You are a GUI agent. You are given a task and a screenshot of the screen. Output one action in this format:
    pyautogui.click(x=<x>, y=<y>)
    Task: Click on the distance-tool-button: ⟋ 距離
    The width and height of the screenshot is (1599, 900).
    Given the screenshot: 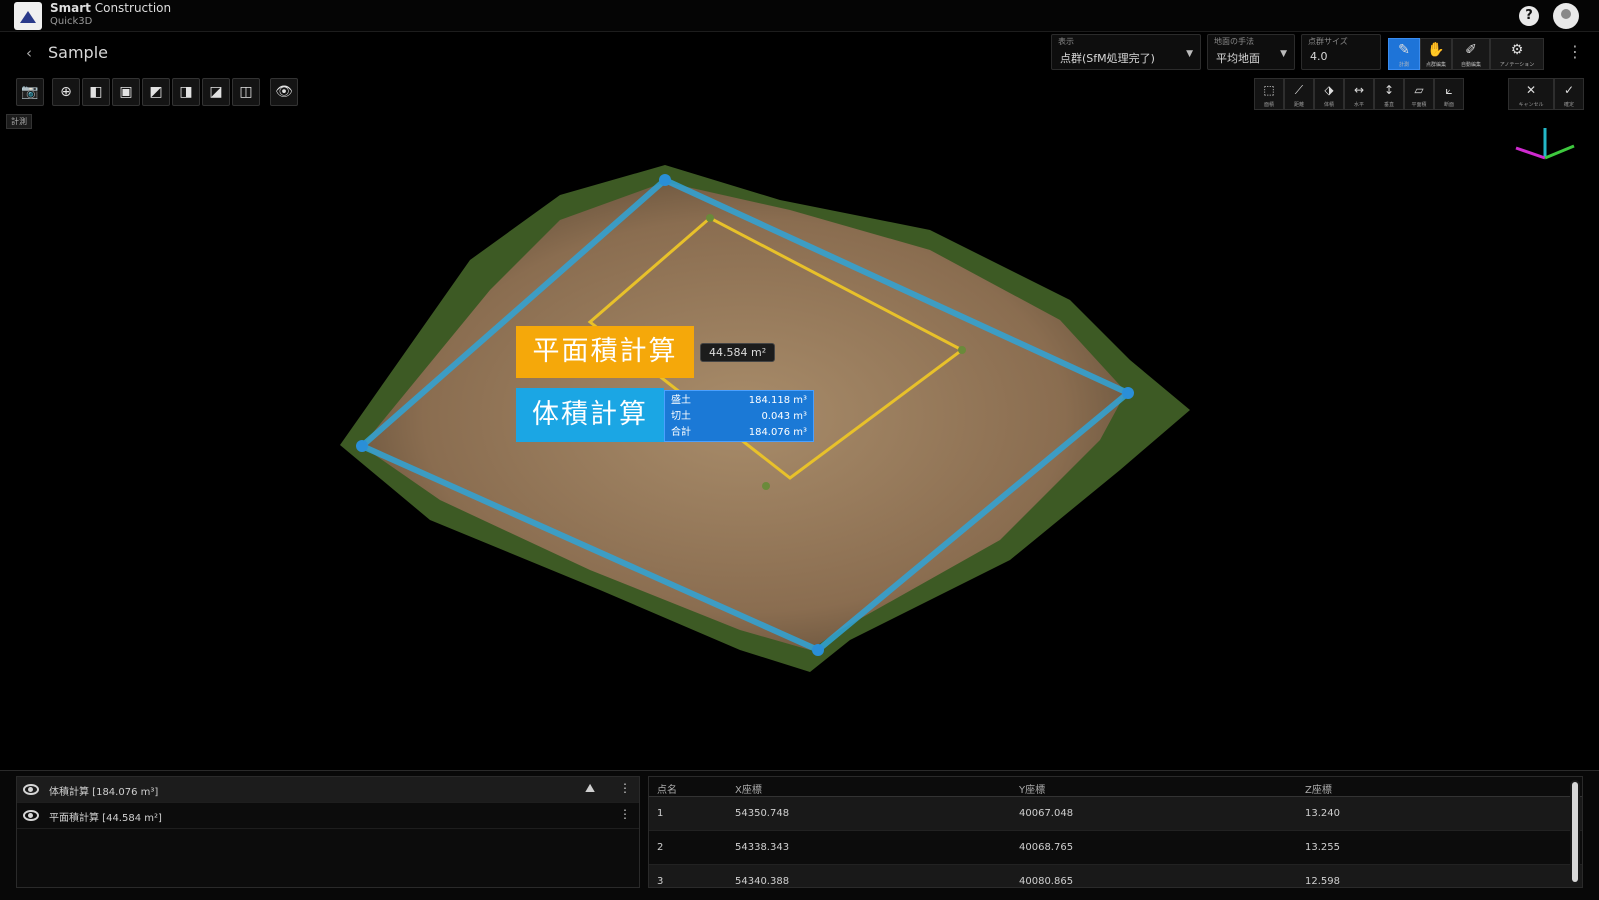 What is the action you would take?
    pyautogui.click(x=1299, y=94)
    